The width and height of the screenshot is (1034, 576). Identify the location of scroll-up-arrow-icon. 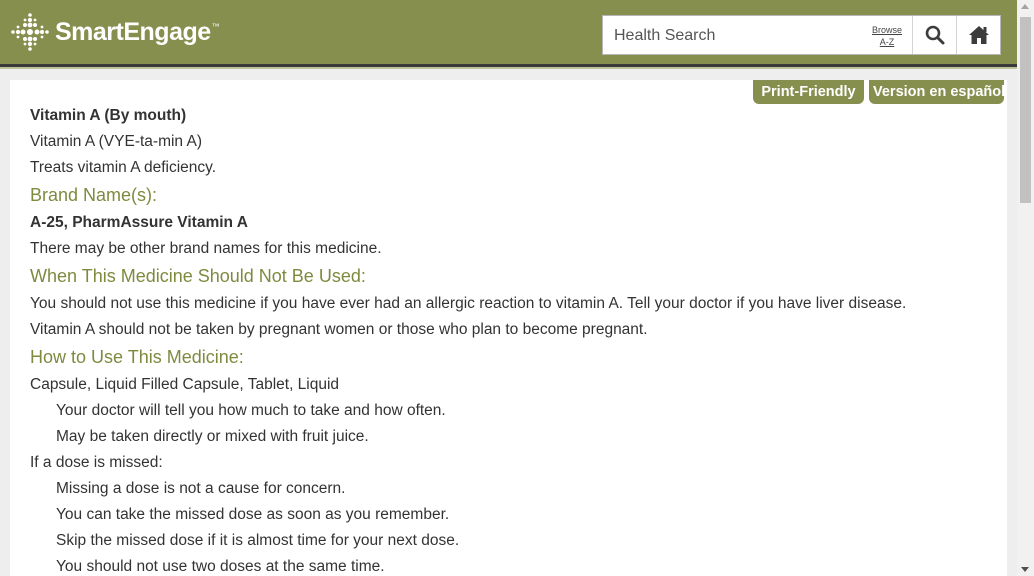
(1025, 6).